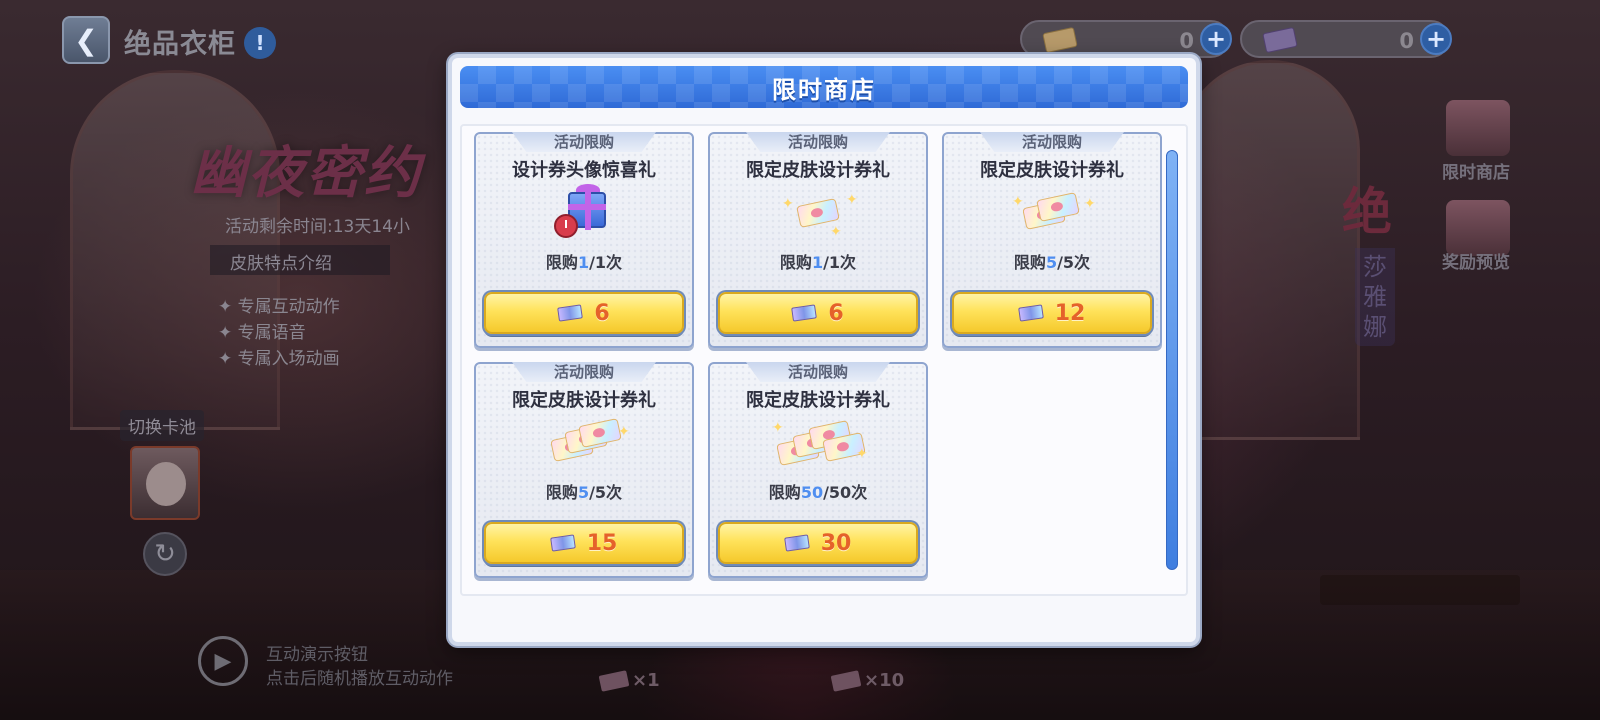 The width and height of the screenshot is (1600, 720). What do you see at coordinates (300, 260) in the screenshot?
I see `feature-heading: 皮肤特点介绍` at bounding box center [300, 260].